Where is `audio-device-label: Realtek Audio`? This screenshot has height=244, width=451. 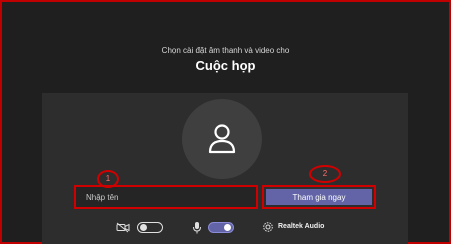 audio-device-label: Realtek Audio is located at coordinates (301, 226).